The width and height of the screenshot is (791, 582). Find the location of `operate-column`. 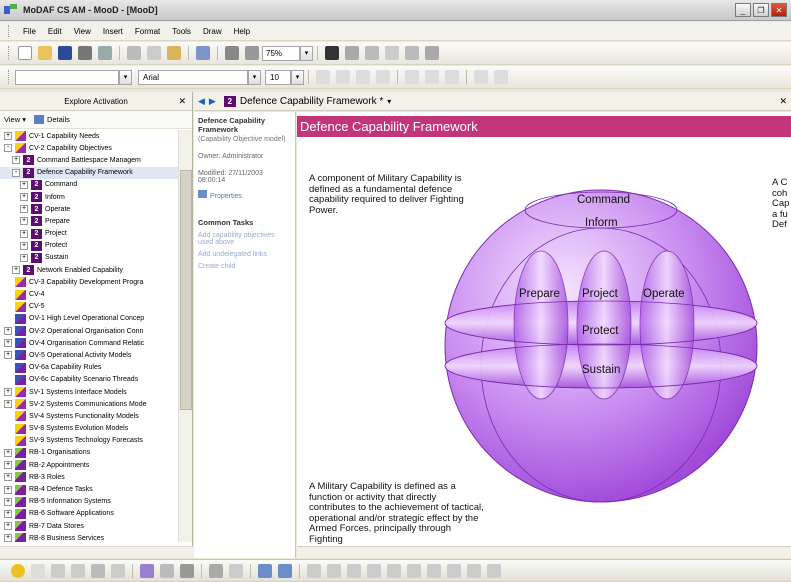

operate-column is located at coordinates (667, 325).